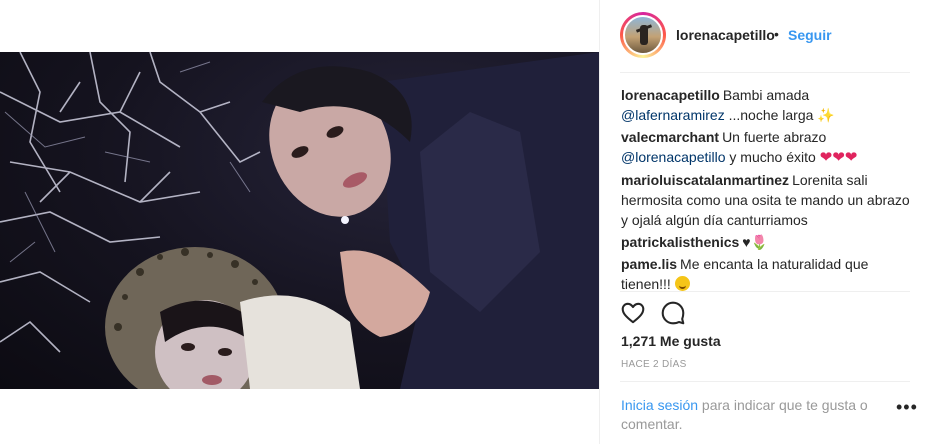  What do you see at coordinates (810, 35) in the screenshot?
I see `follow-button: Seguir` at bounding box center [810, 35].